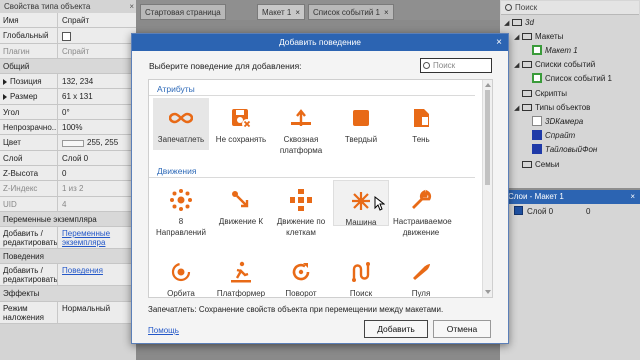 The height and width of the screenshot is (360, 640). I want to click on scroll-up-icon, so click(488, 85).